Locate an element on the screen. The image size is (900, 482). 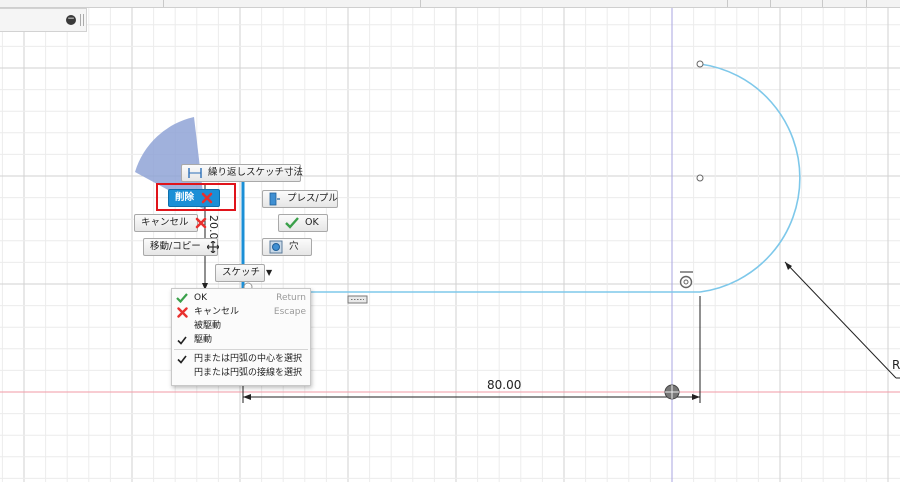
sketch-dropdown-button: スケッチ ▼ is located at coordinates (243, 273).